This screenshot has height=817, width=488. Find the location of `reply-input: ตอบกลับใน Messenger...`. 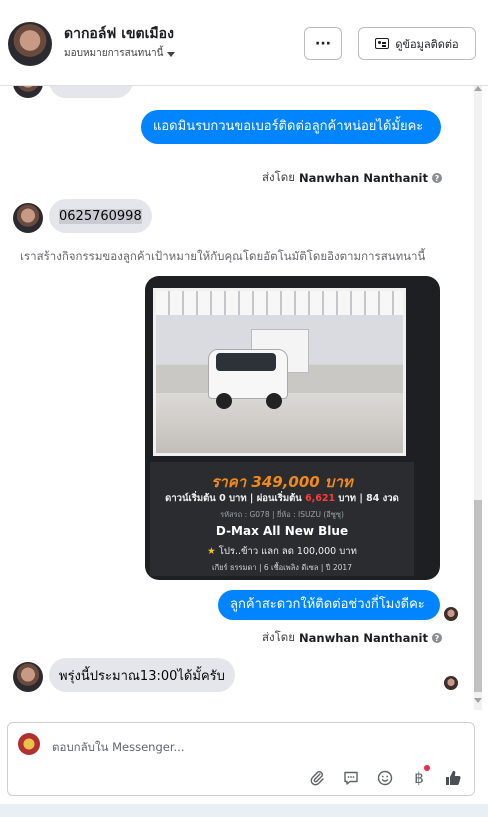

reply-input: ตอบกลับใน Messenger... is located at coordinates (118, 748).